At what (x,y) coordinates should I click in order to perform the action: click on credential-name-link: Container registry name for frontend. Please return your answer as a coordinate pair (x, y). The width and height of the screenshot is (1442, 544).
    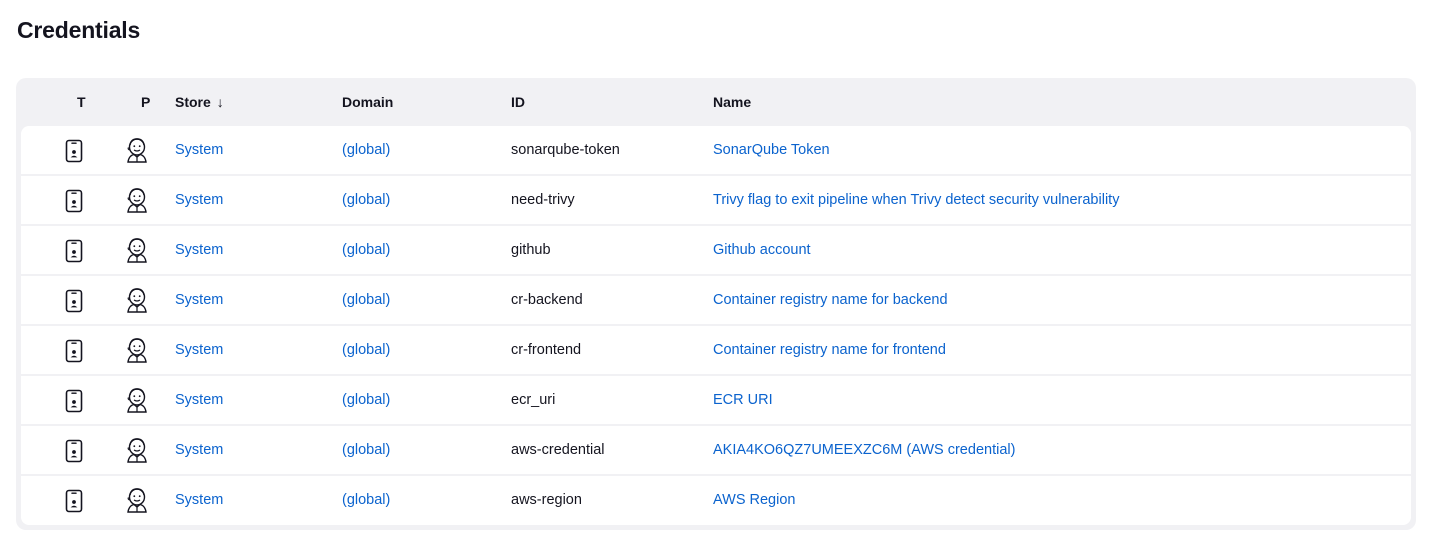
    Looking at the image, I should click on (829, 350).